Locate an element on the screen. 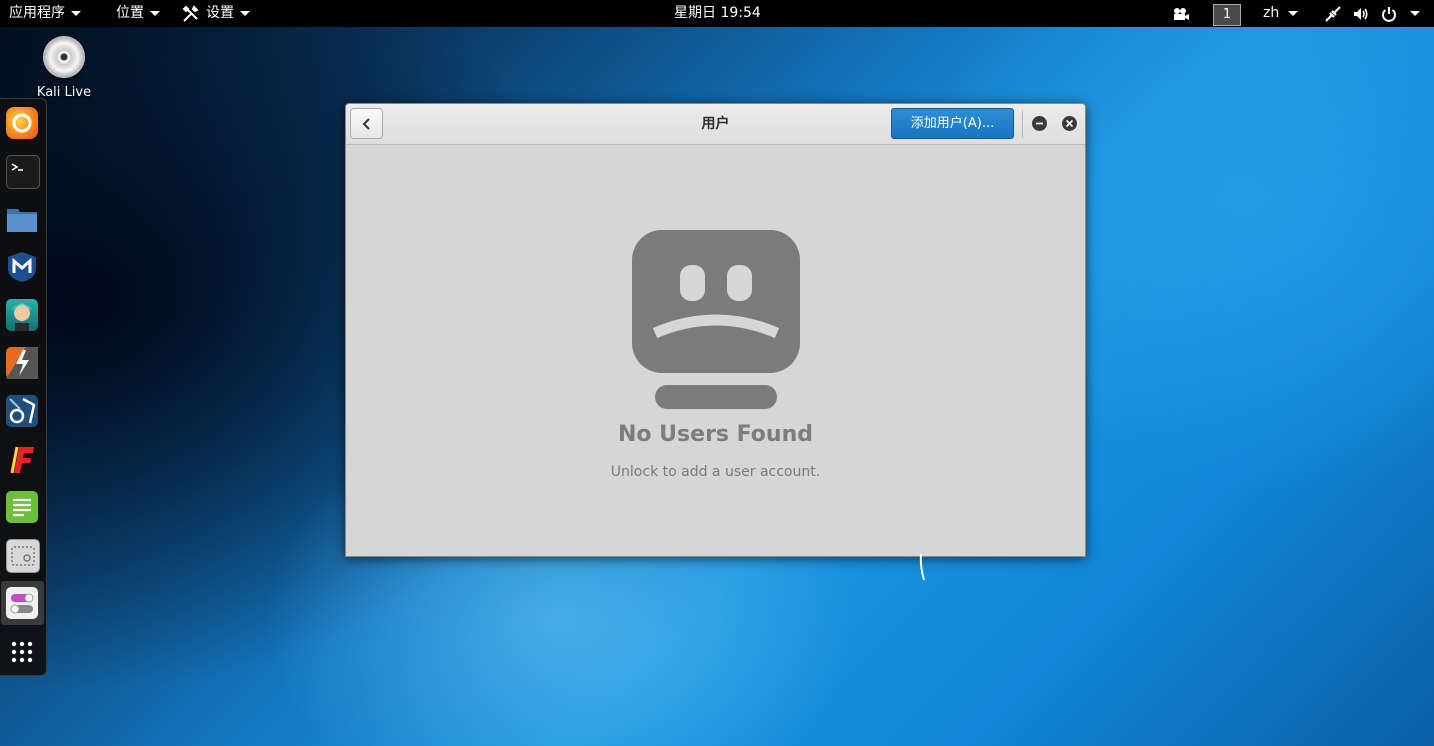 The height and width of the screenshot is (746, 1434). language-menu: zh is located at coordinates (1281, 13).